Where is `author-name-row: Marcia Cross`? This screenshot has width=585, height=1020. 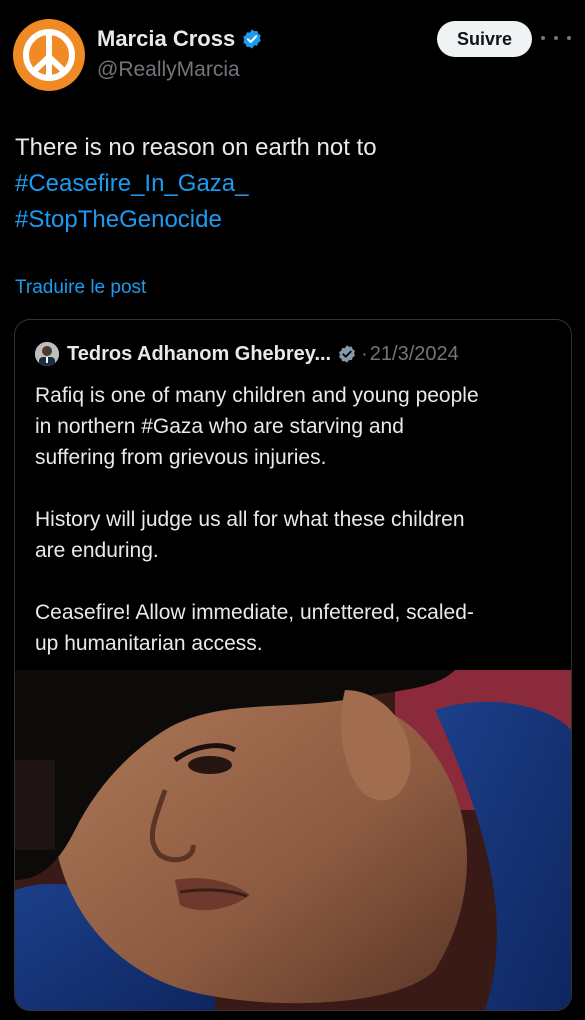 author-name-row: Marcia Cross is located at coordinates (180, 39).